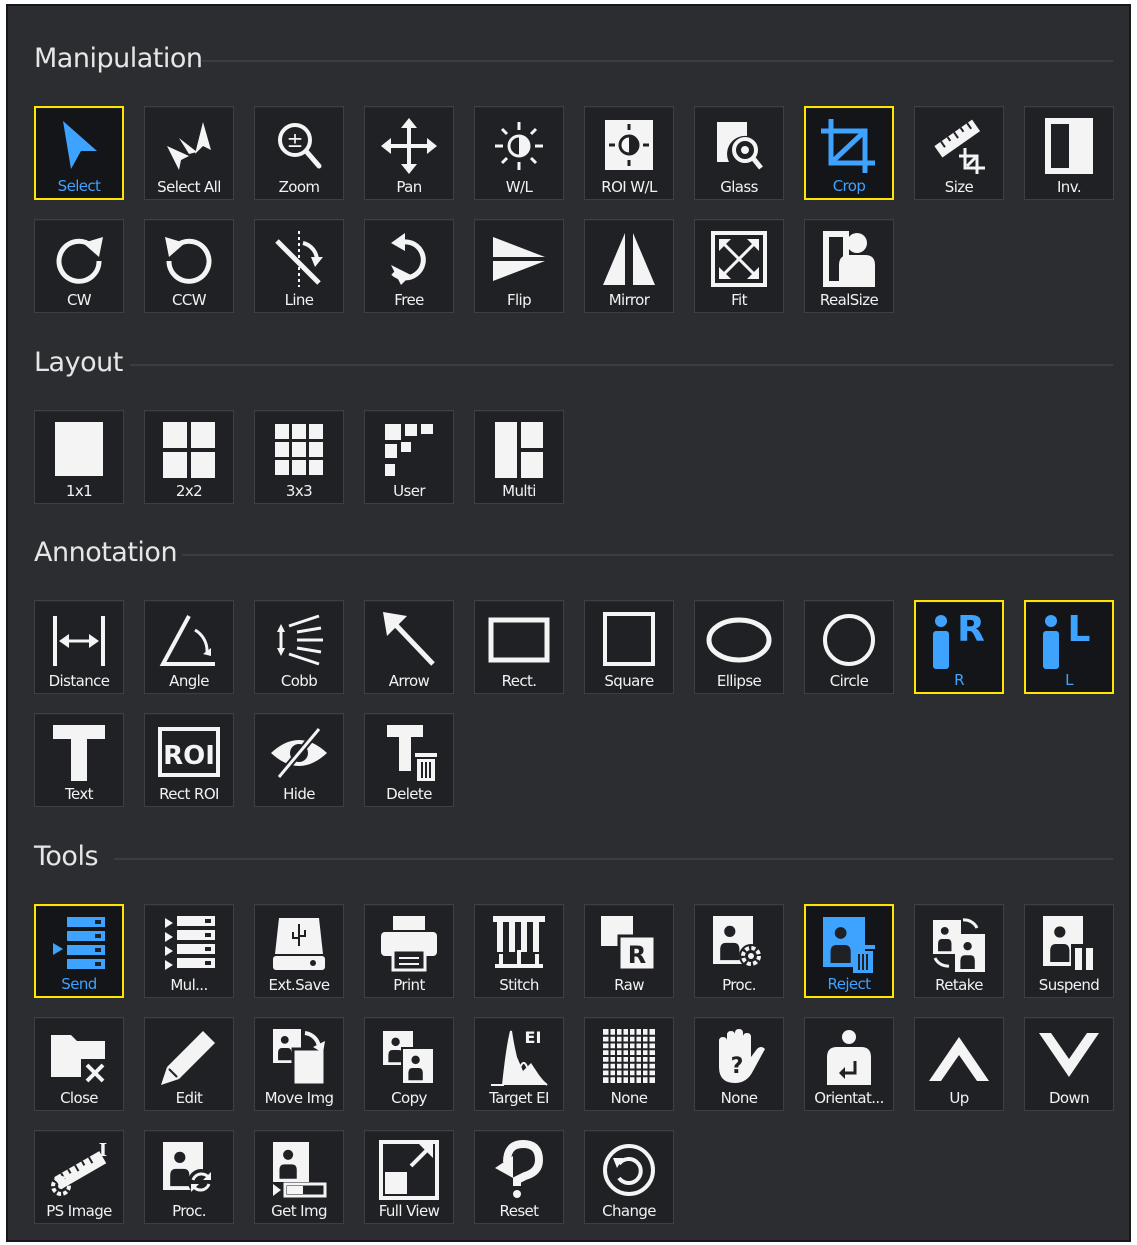 The width and height of the screenshot is (1137, 1245). I want to click on real-size-icon, so click(849, 259).